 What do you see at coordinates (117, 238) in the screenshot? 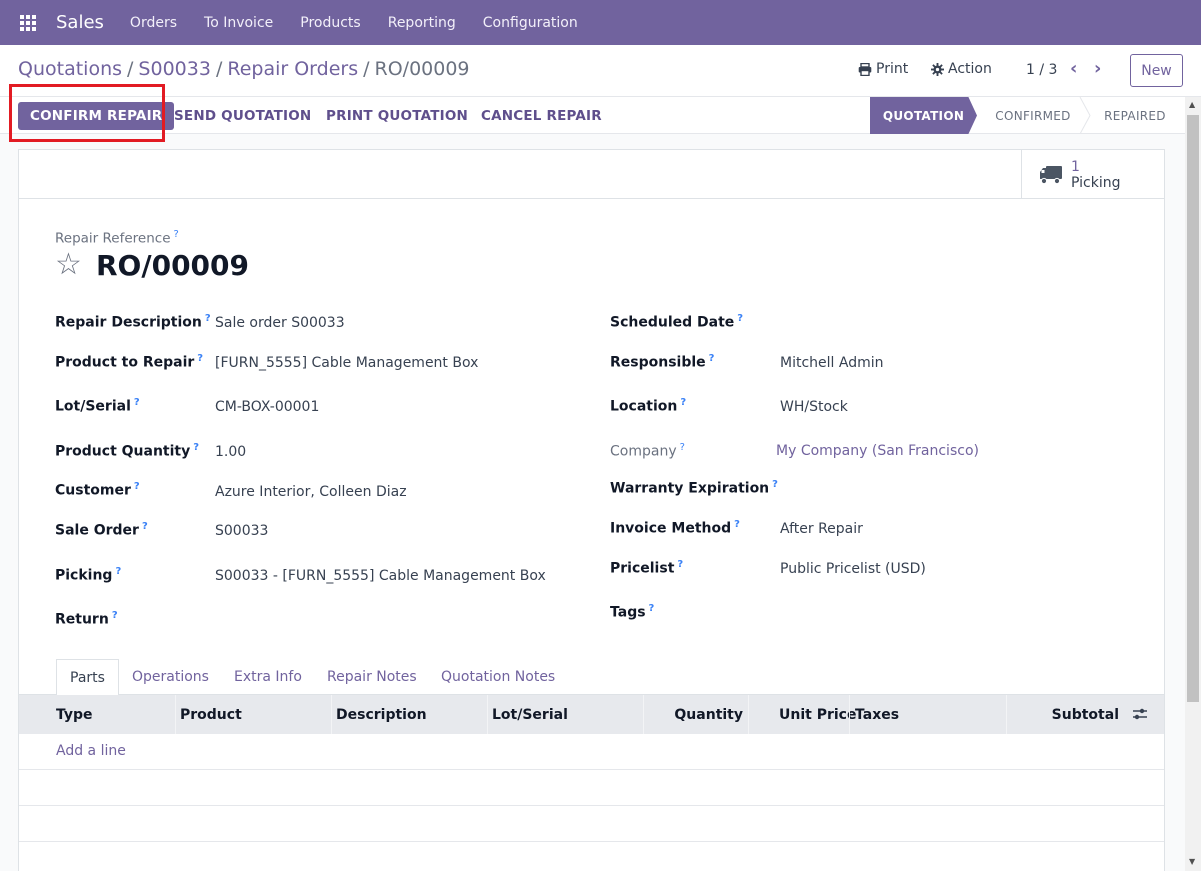
I see `repair-reference-label: Repair Reference?` at bounding box center [117, 238].